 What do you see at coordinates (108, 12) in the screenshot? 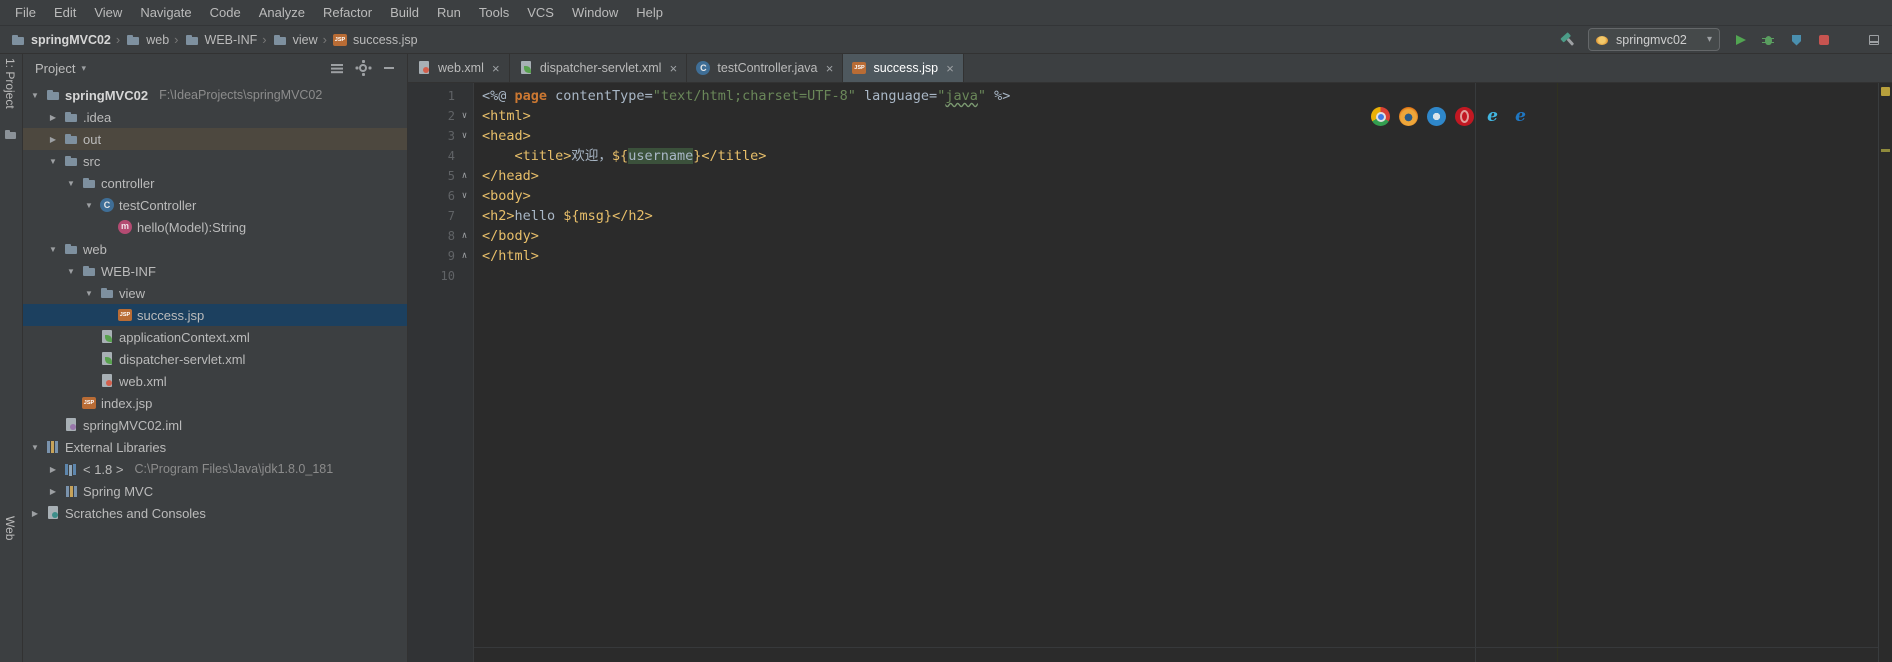
I see `menu-item-view: View` at bounding box center [108, 12].